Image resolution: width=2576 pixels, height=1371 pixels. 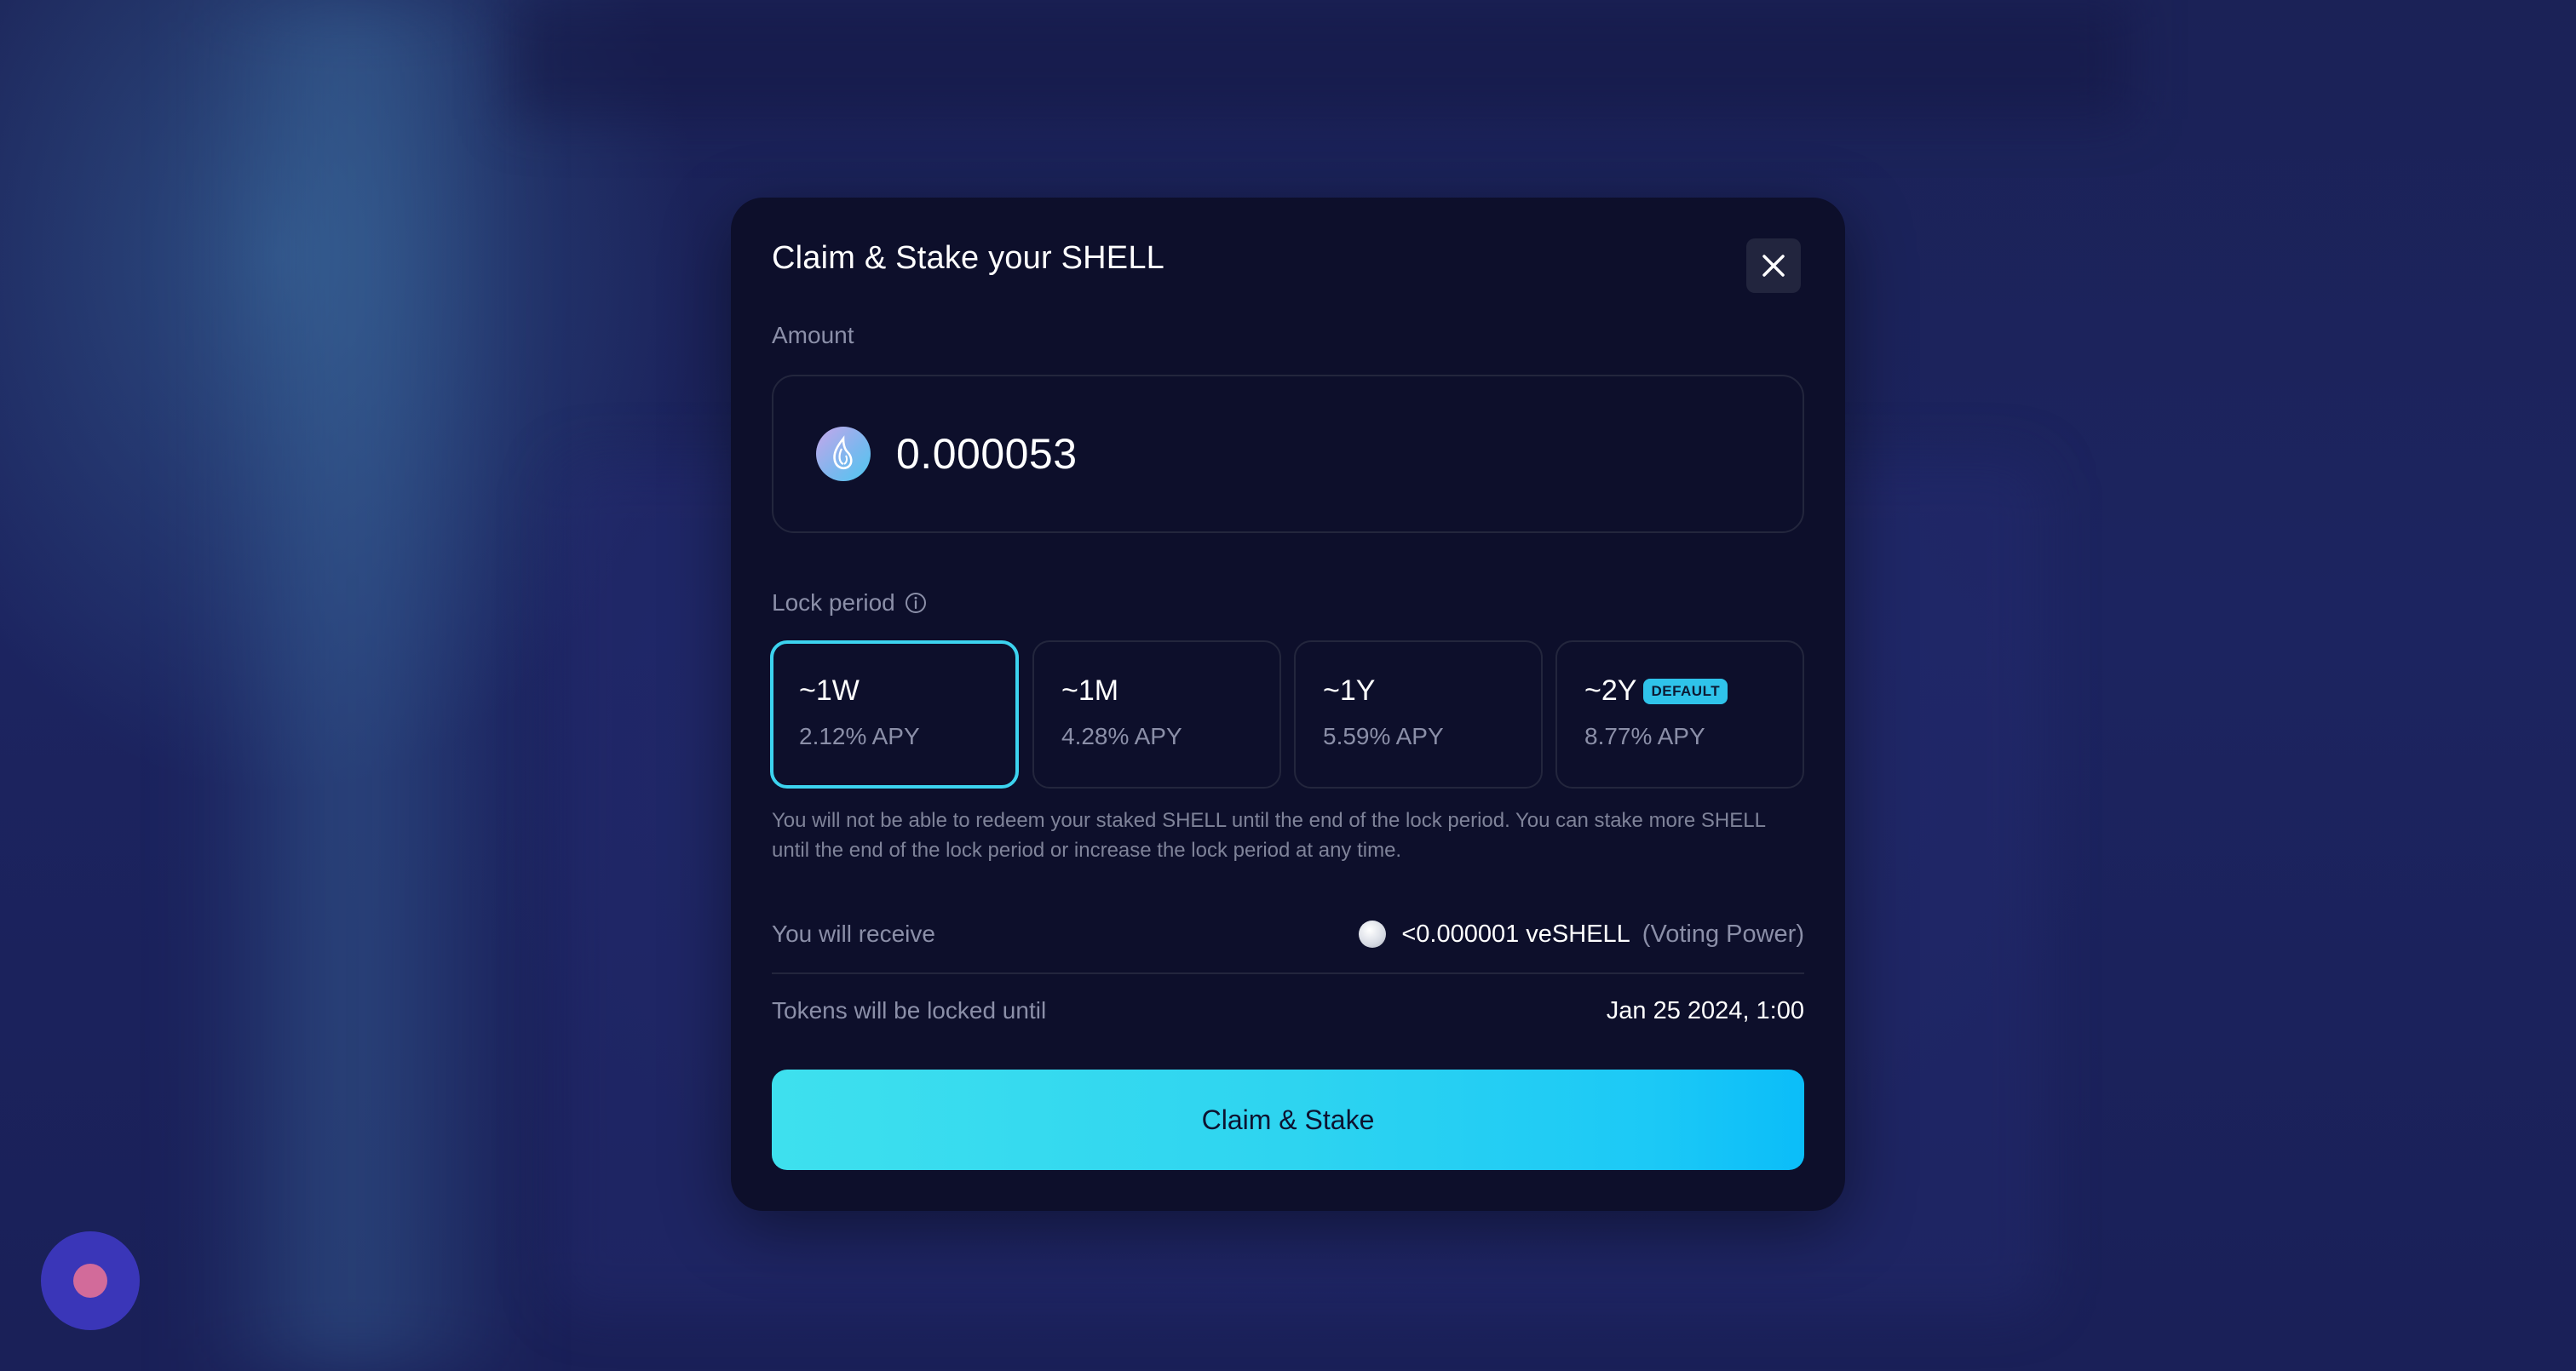 I want to click on amount-label: Amount, so click(x=813, y=335).